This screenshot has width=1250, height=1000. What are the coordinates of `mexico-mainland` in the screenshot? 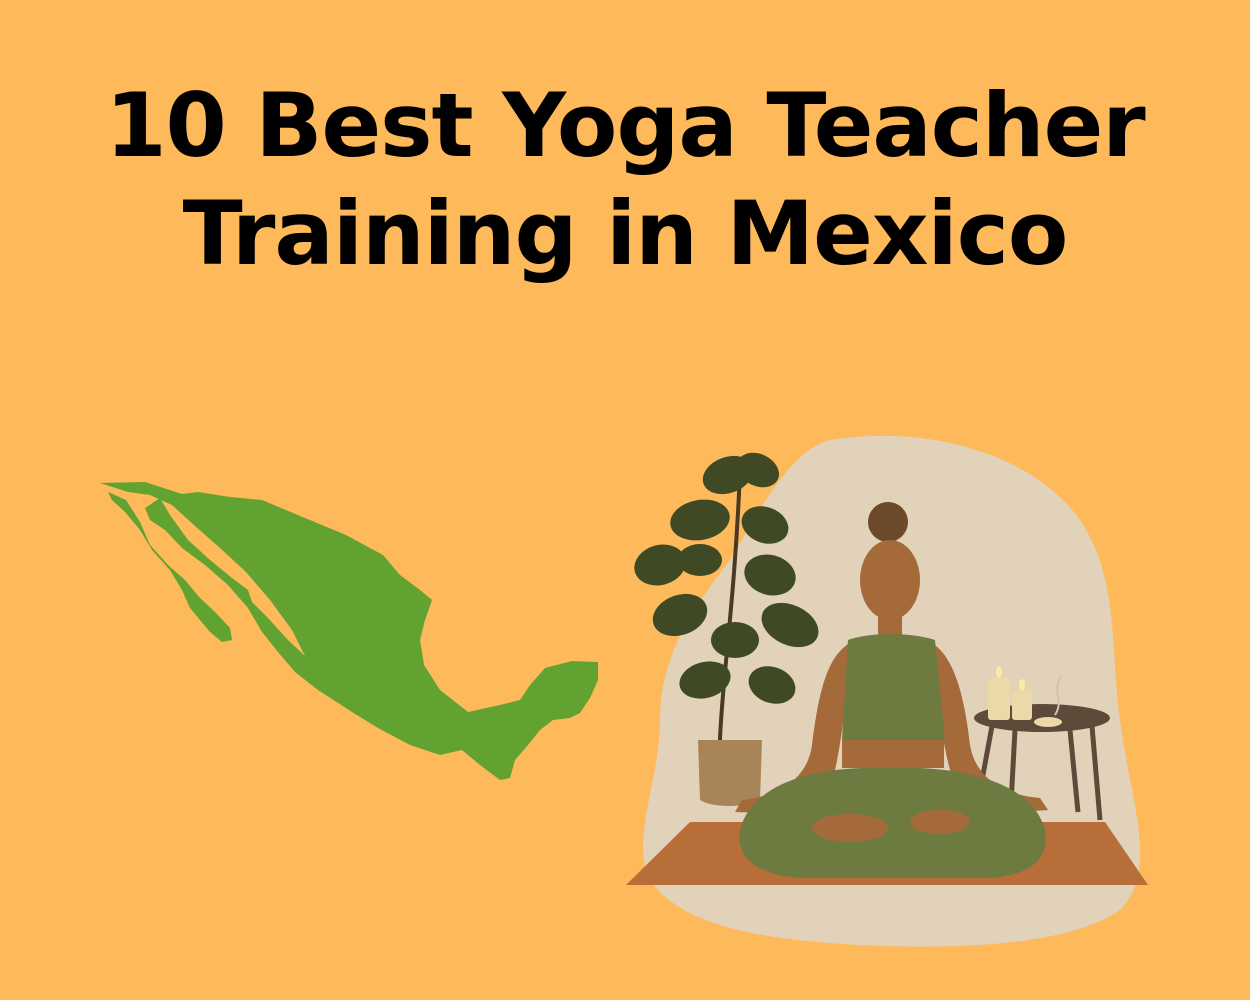 It's located at (349, 631).